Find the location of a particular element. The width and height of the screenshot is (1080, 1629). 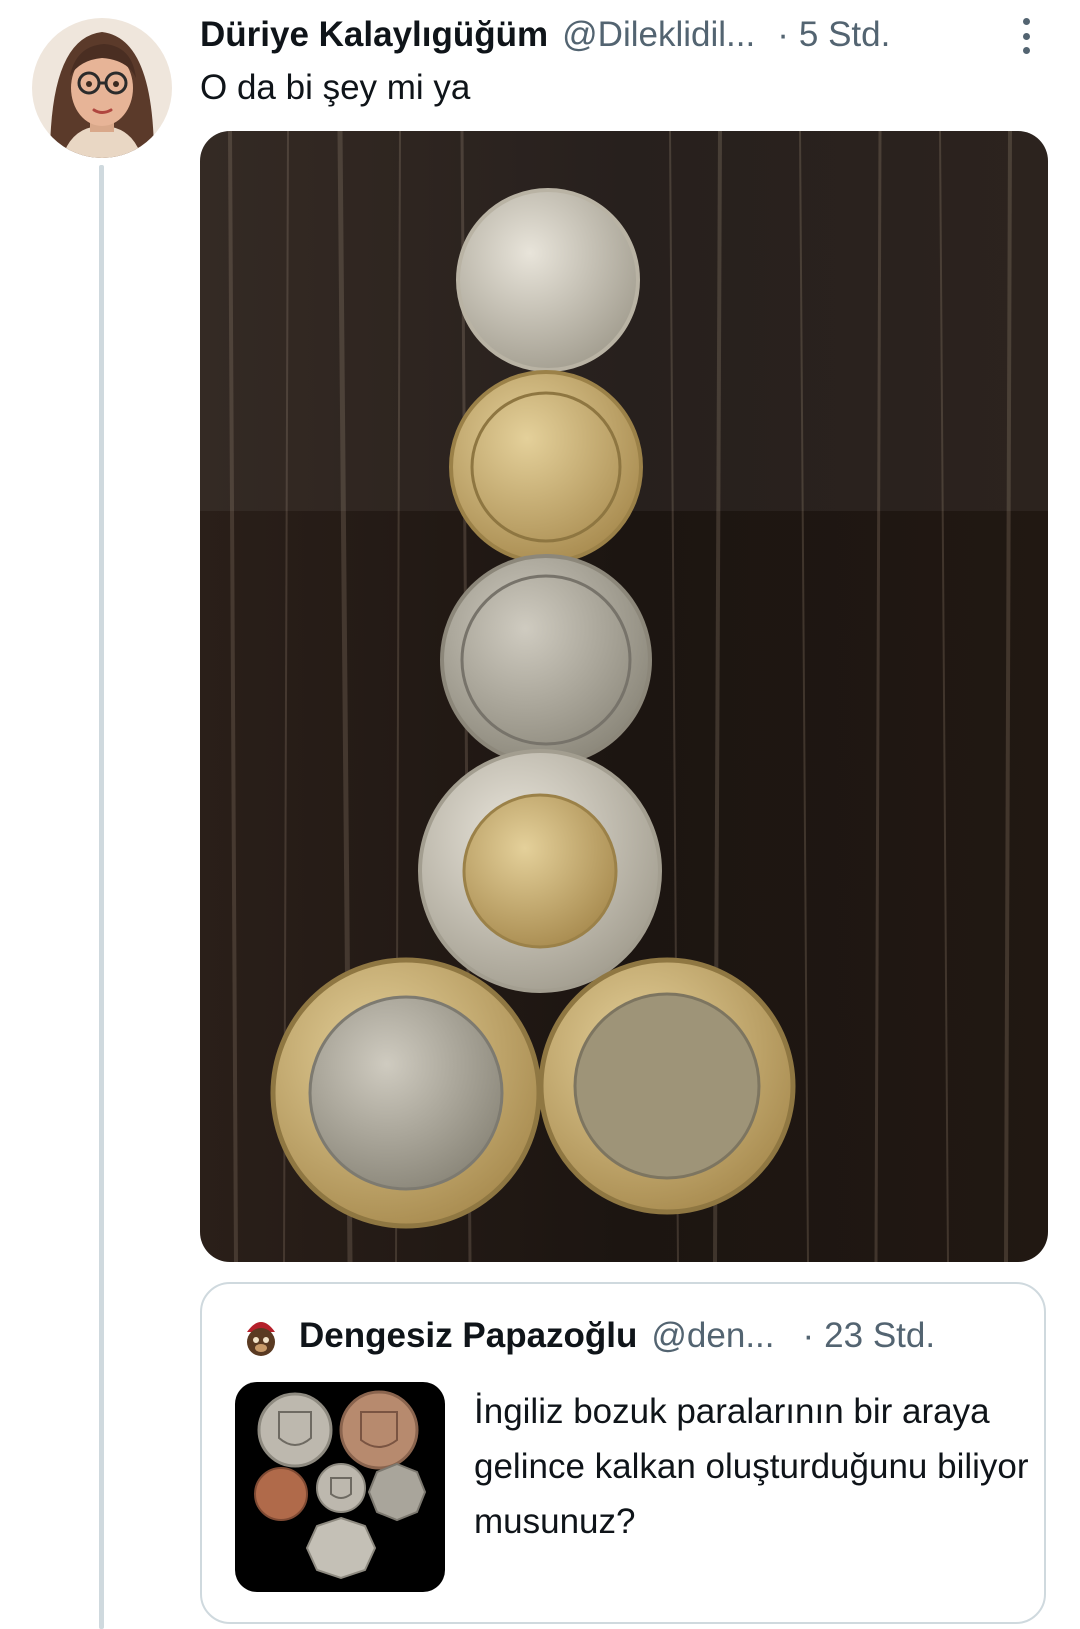

quoted-tweet-header: Dengesiz Papazoğlu @den... · 23 Std. is located at coordinates (617, 1336).